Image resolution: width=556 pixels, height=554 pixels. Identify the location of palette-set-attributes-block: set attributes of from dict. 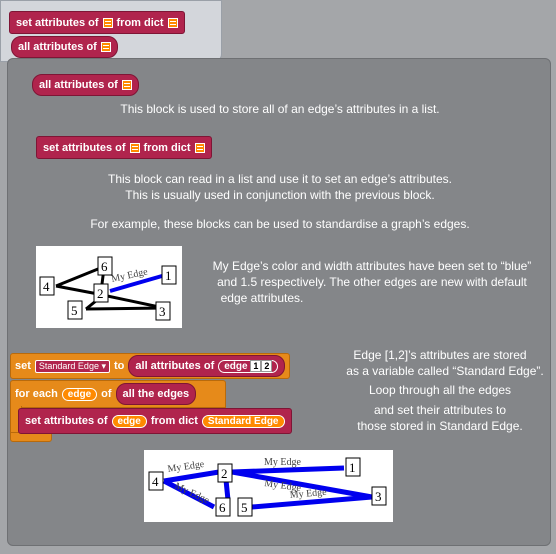
(97, 22).